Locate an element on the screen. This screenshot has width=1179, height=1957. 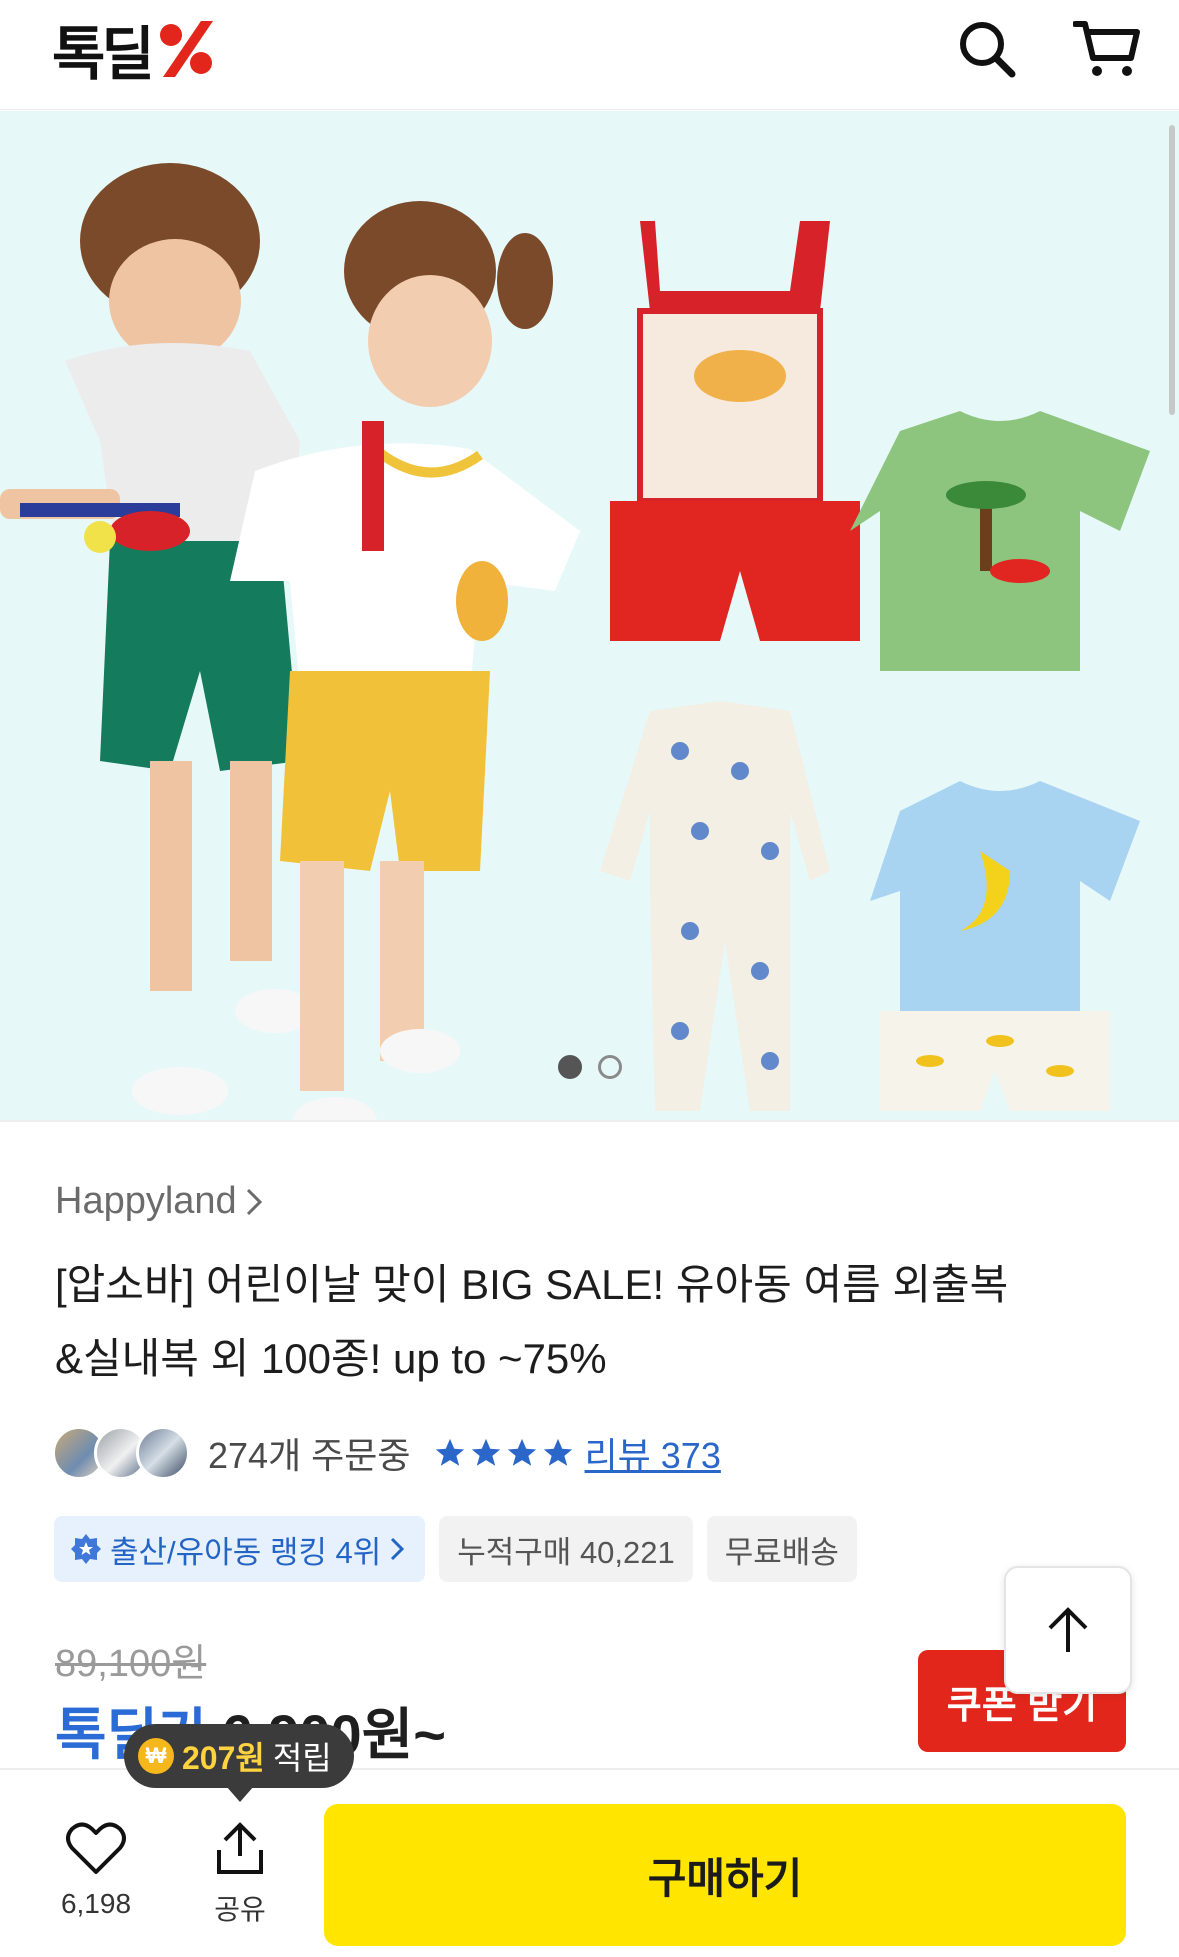
heart-icon is located at coordinates (96, 1848).